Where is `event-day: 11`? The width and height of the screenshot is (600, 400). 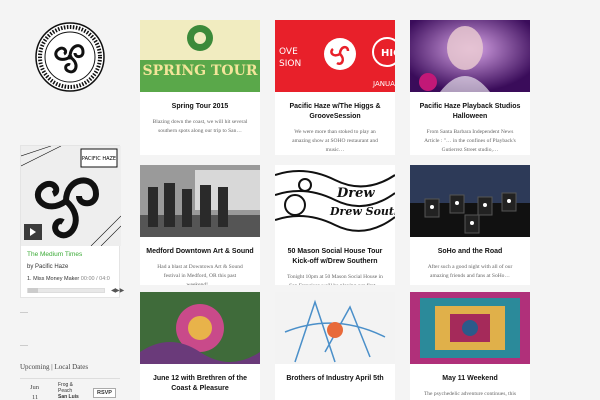 event-day: 11 is located at coordinates (35, 397).